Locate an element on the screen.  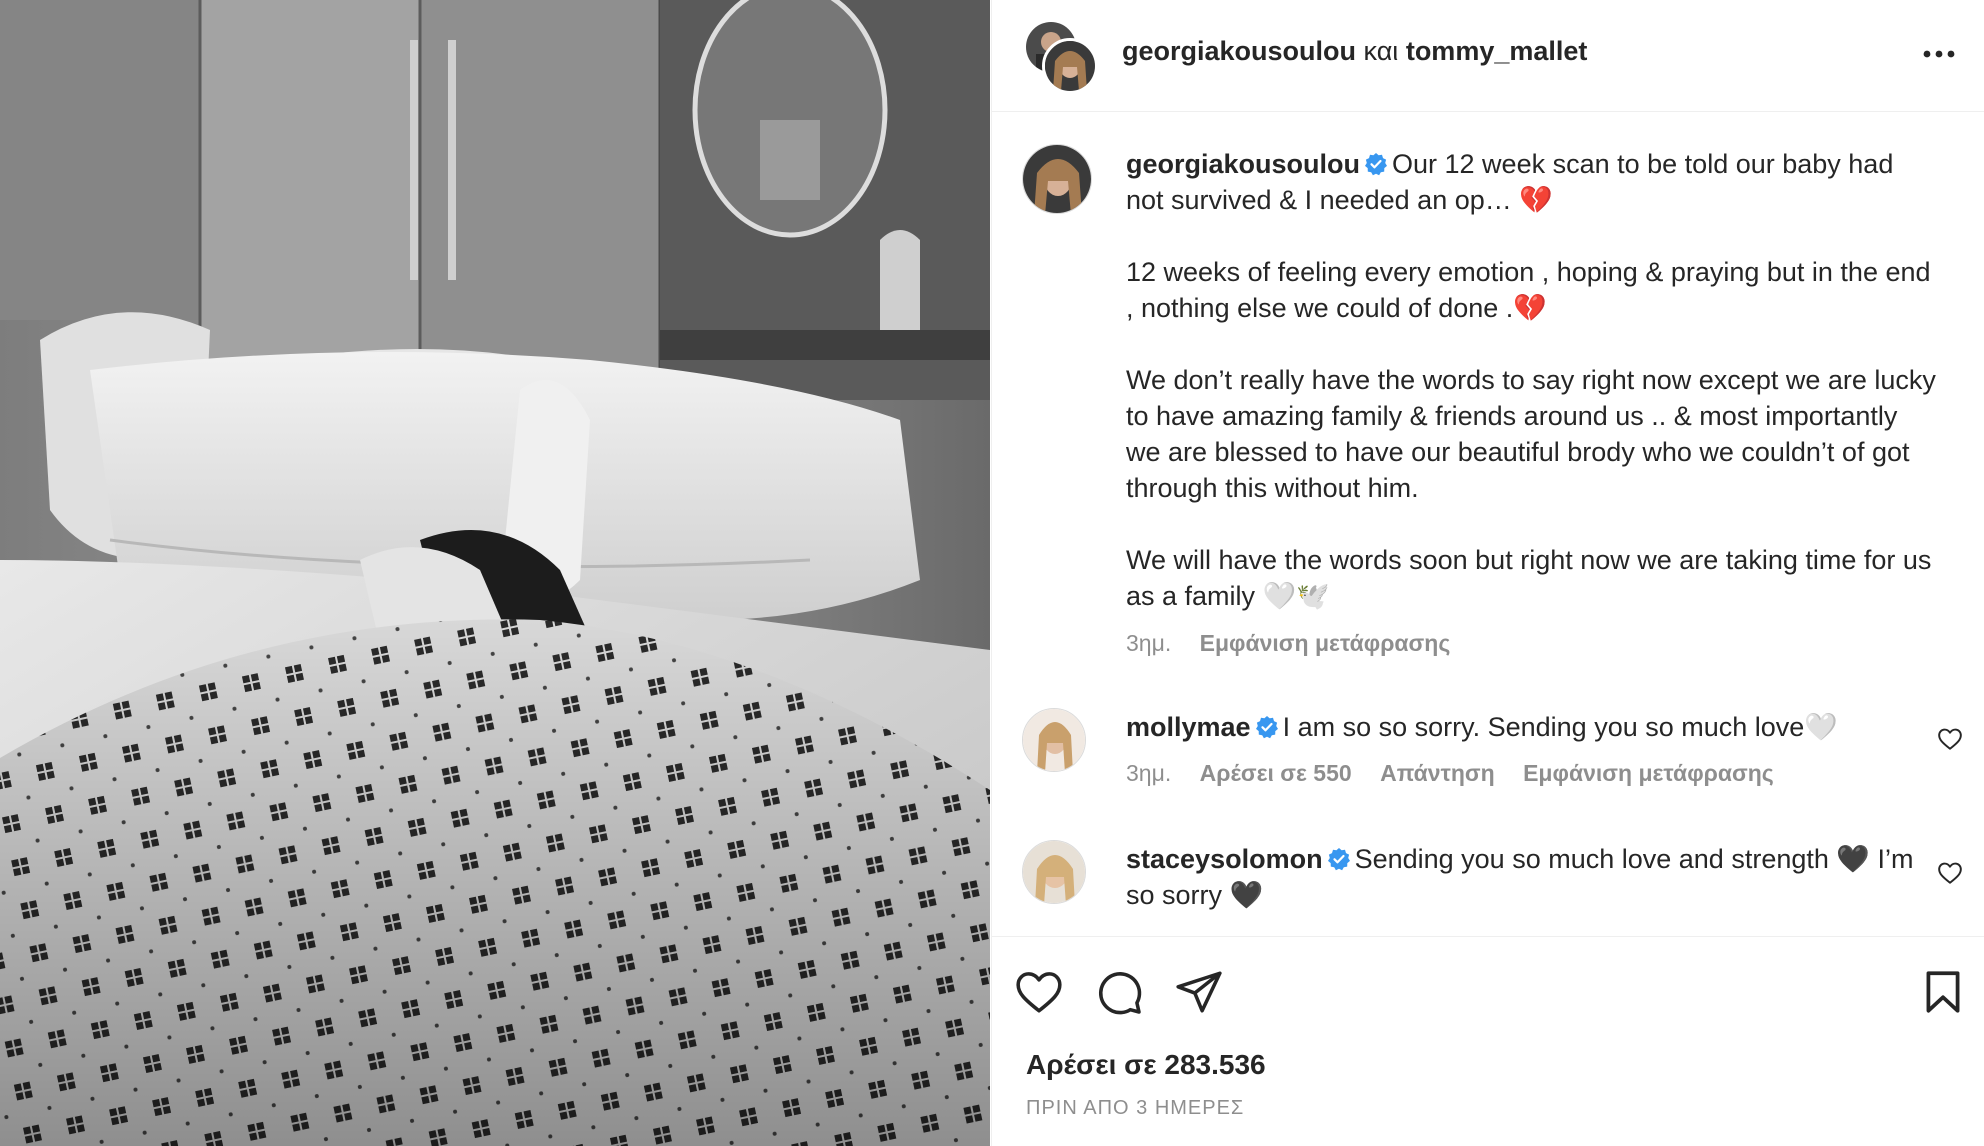
post-header: georgiakousoulou και tommy_mallet is located at coordinates (1488, 56).